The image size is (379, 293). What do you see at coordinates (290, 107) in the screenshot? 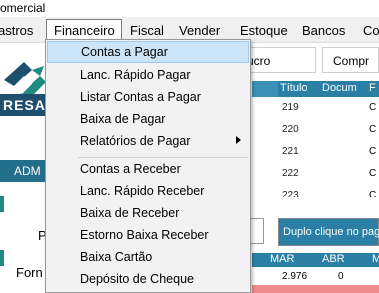
I see `cell-titulo: 219` at bounding box center [290, 107].